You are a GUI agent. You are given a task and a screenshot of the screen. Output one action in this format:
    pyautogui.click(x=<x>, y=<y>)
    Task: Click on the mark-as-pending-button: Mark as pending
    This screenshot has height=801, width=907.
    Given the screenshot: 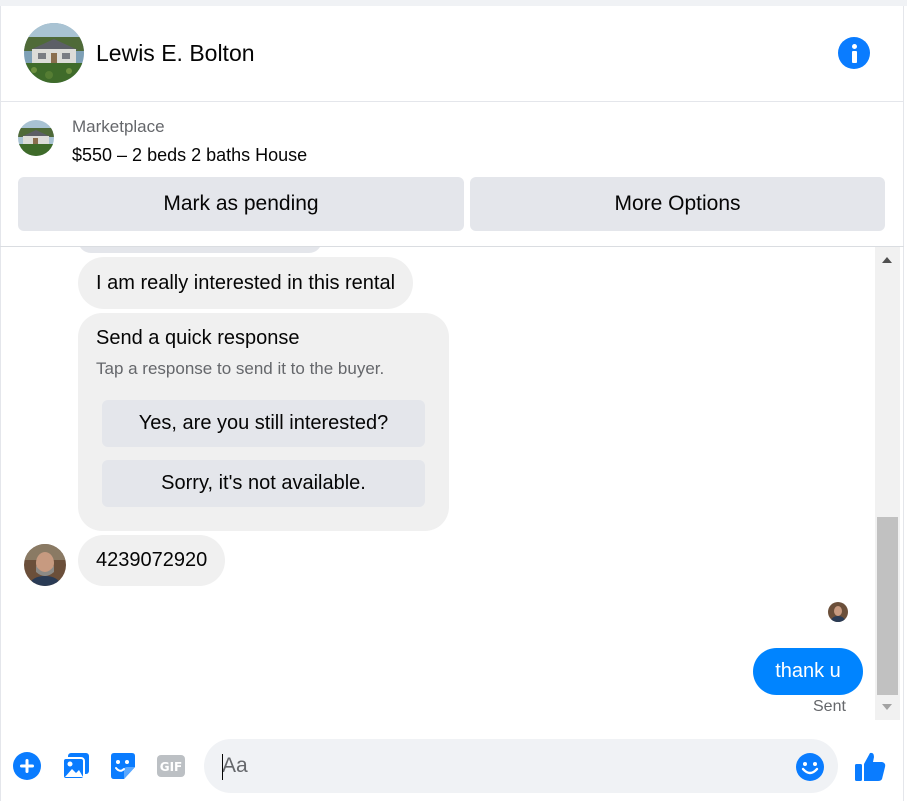 What is the action you would take?
    pyautogui.click(x=241, y=204)
    